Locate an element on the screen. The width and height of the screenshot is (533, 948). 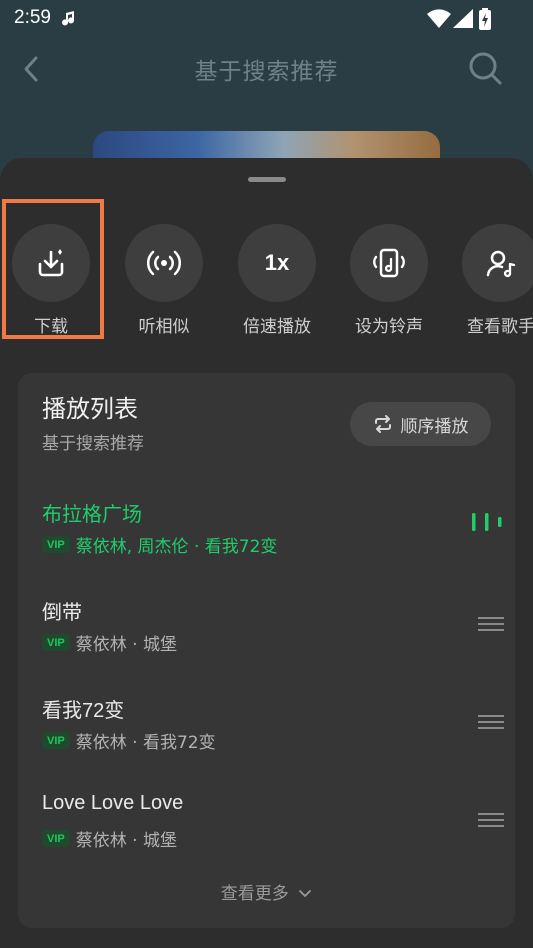
wifi-icon is located at coordinates (439, 18).